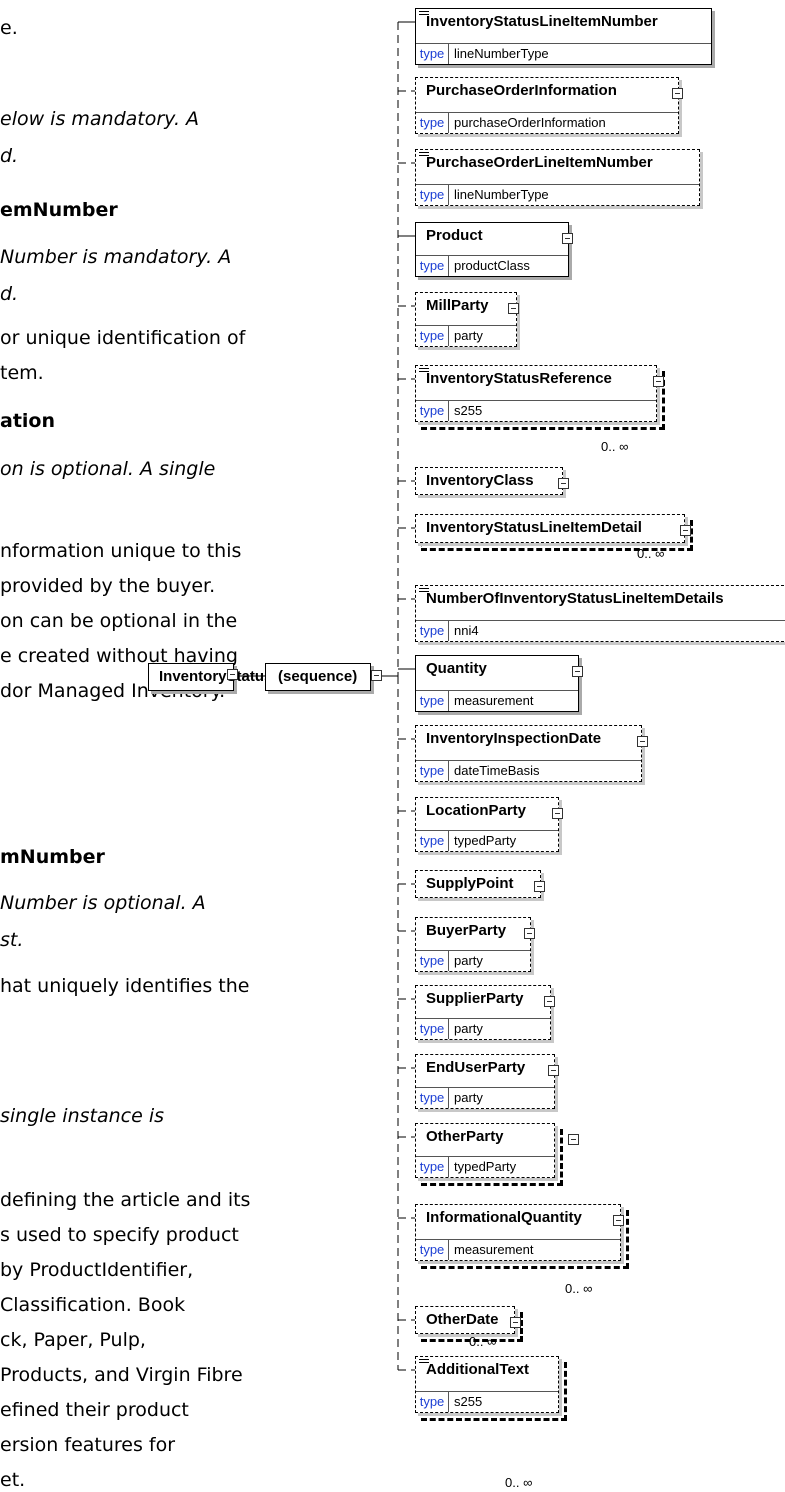 Image resolution: width=785 pixels, height=1492 pixels. Describe the element at coordinates (465, 1136) in the screenshot. I see `element-name: OtherParty` at that location.